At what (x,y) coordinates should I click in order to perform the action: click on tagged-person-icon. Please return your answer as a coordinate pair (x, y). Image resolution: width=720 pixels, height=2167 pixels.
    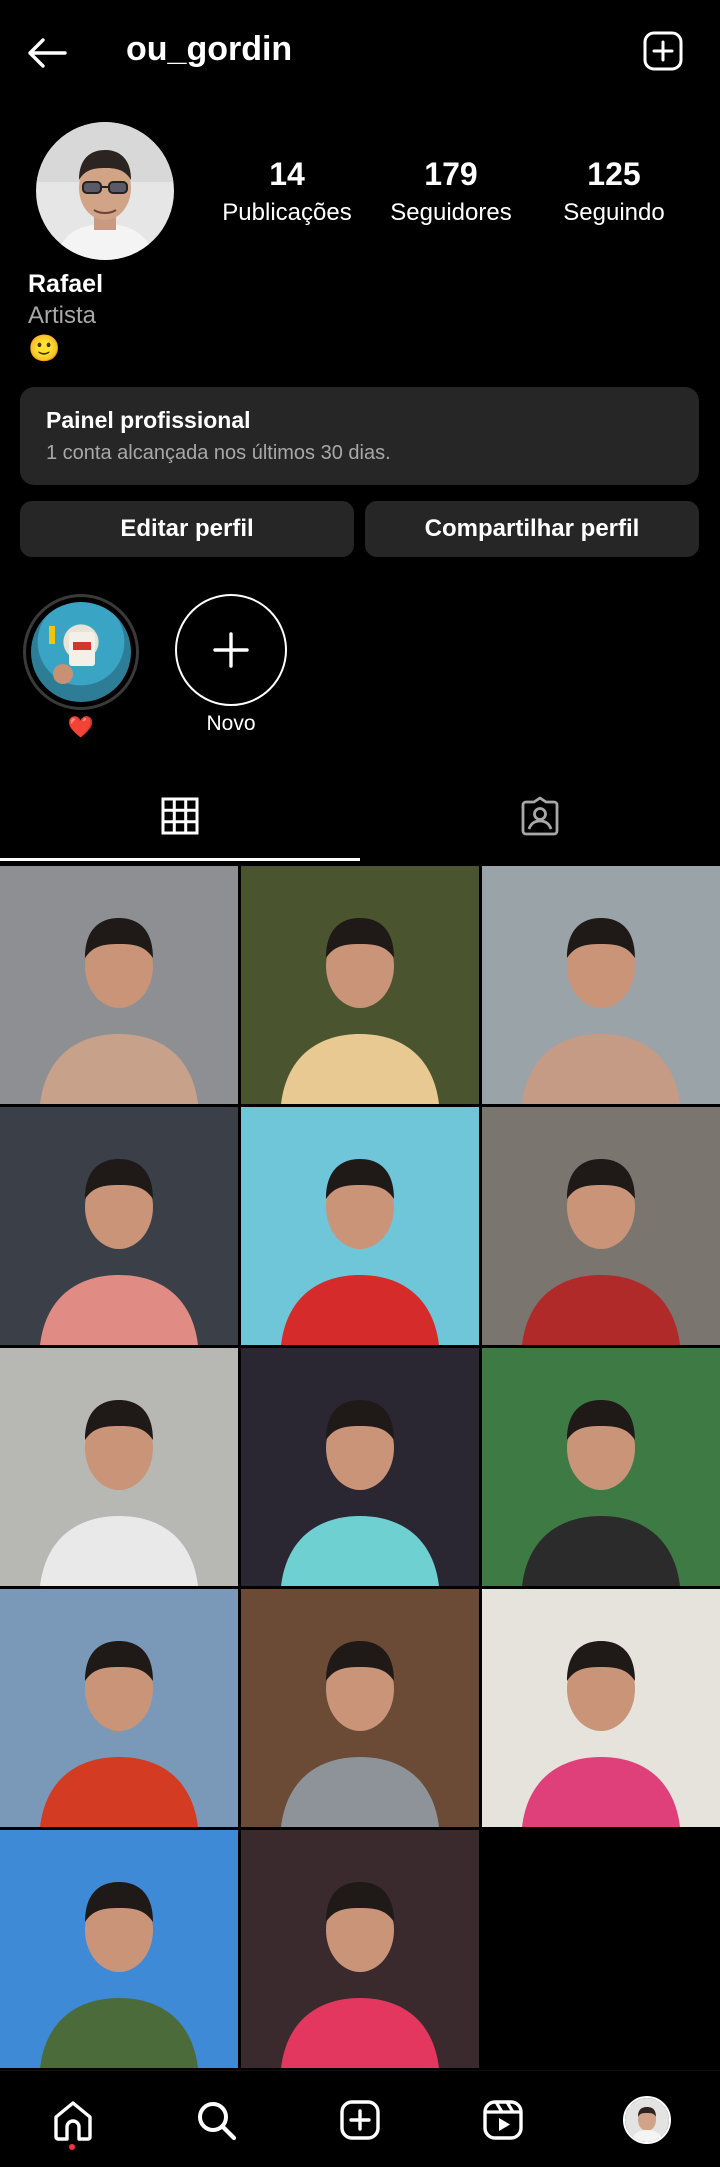
    Looking at the image, I should click on (540, 816).